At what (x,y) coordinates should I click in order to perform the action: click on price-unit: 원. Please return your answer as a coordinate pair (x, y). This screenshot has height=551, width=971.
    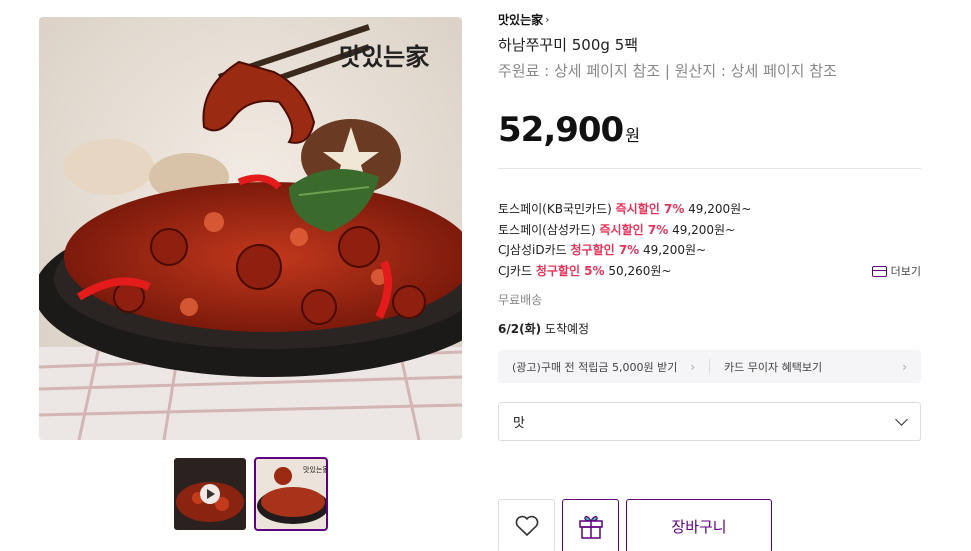
    Looking at the image, I should click on (632, 135).